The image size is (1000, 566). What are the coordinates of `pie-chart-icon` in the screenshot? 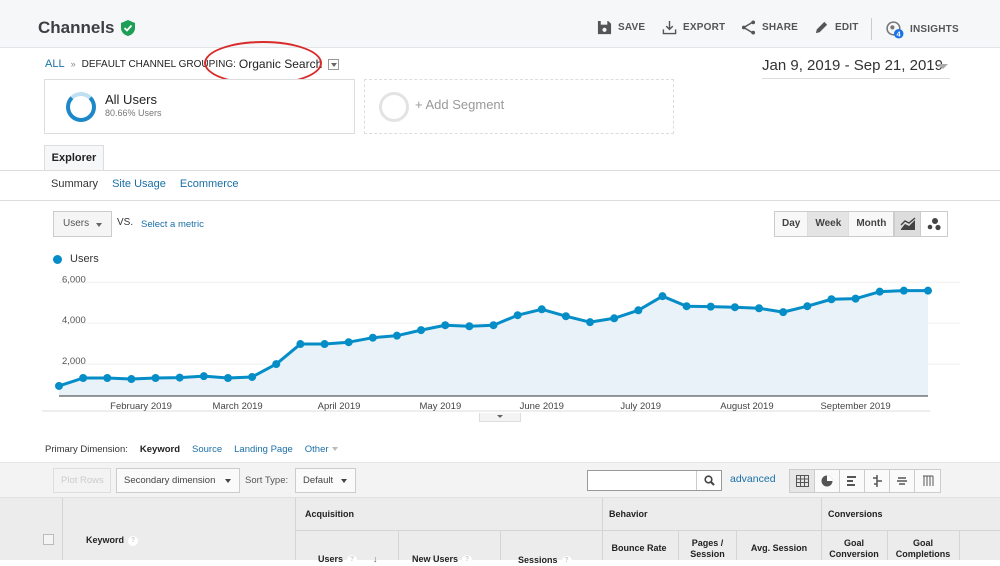 It's located at (827, 481).